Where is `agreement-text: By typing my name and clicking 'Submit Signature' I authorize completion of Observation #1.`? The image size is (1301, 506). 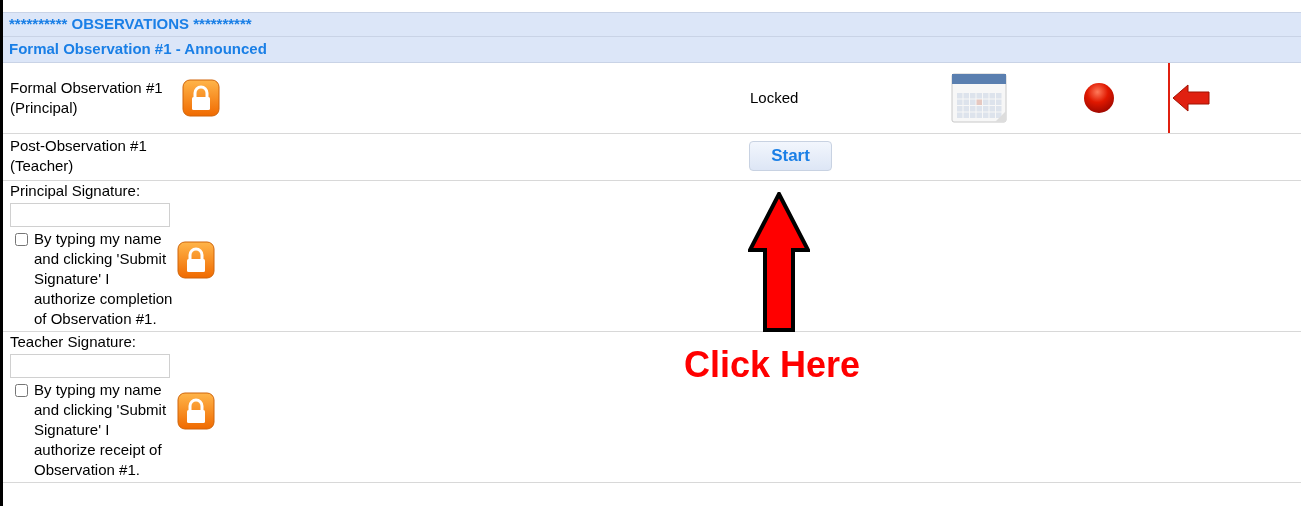
agreement-text: By typing my name and clicking 'Submit Signature' I authorize completion of Observation #1. is located at coordinates (104, 279).